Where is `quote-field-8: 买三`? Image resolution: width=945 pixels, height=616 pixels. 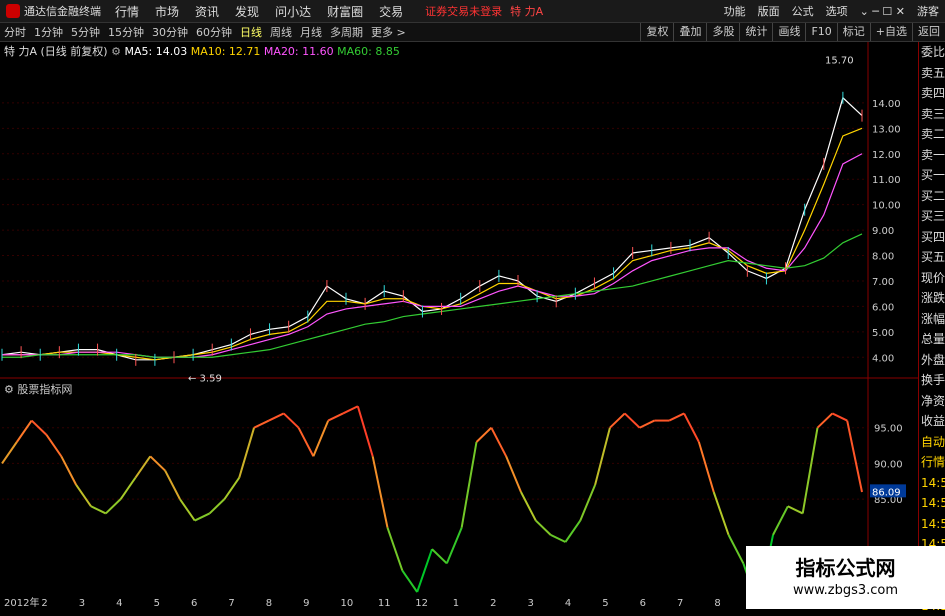 quote-field-8: 买三 is located at coordinates (932, 216).